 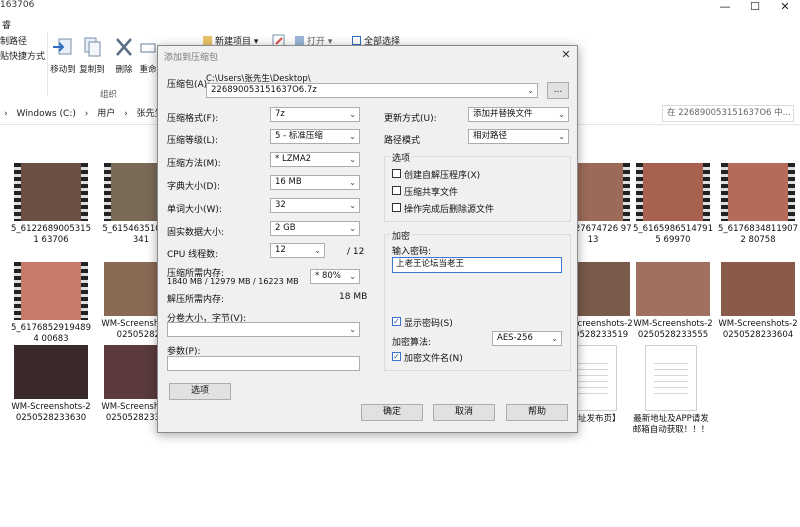 I want to click on organize-group-label: 组织, so click(x=109, y=95).